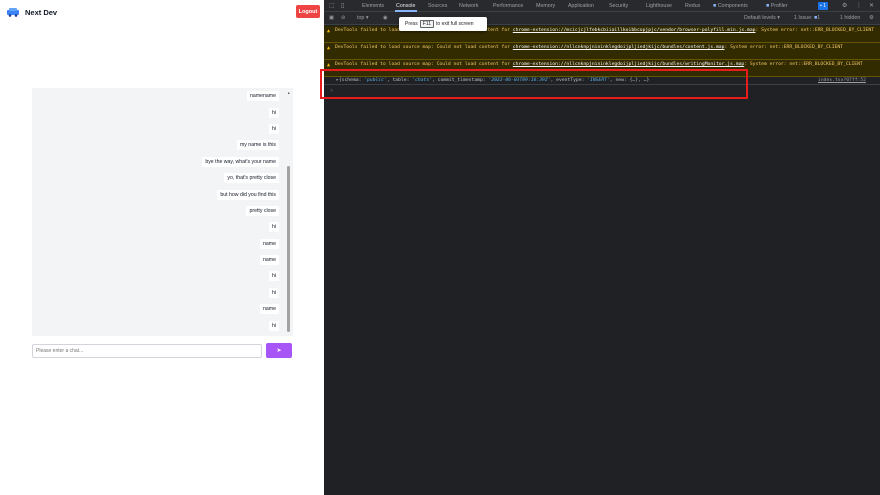 Image resolution: width=880 pixels, height=495 pixels. I want to click on issues-label: 1 Issue:, so click(803, 18).